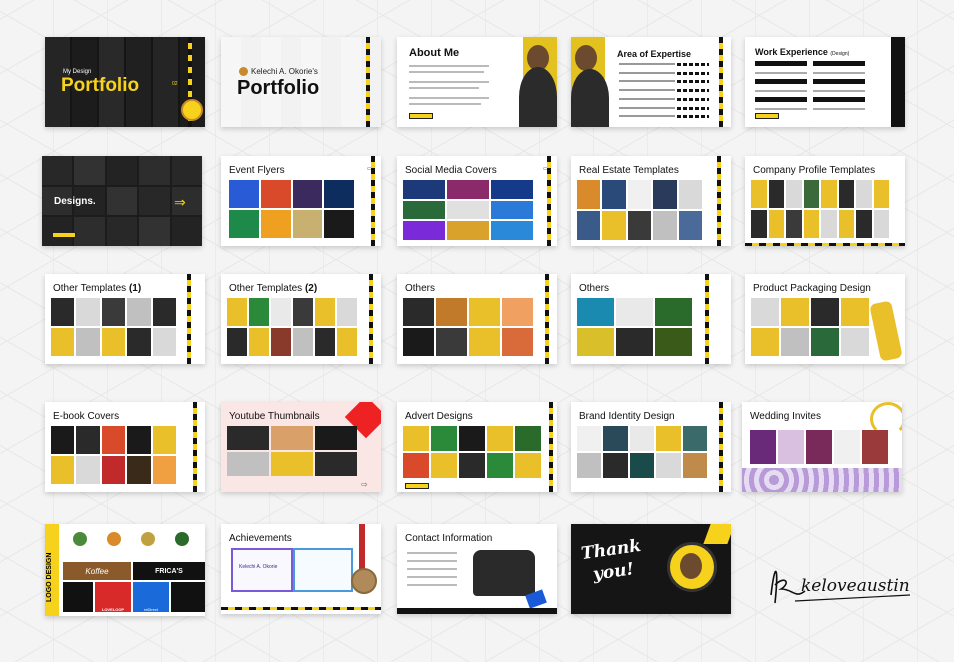 This screenshot has width=954, height=662. What do you see at coordinates (477, 319) in the screenshot?
I see `slide-others-1: Others` at bounding box center [477, 319].